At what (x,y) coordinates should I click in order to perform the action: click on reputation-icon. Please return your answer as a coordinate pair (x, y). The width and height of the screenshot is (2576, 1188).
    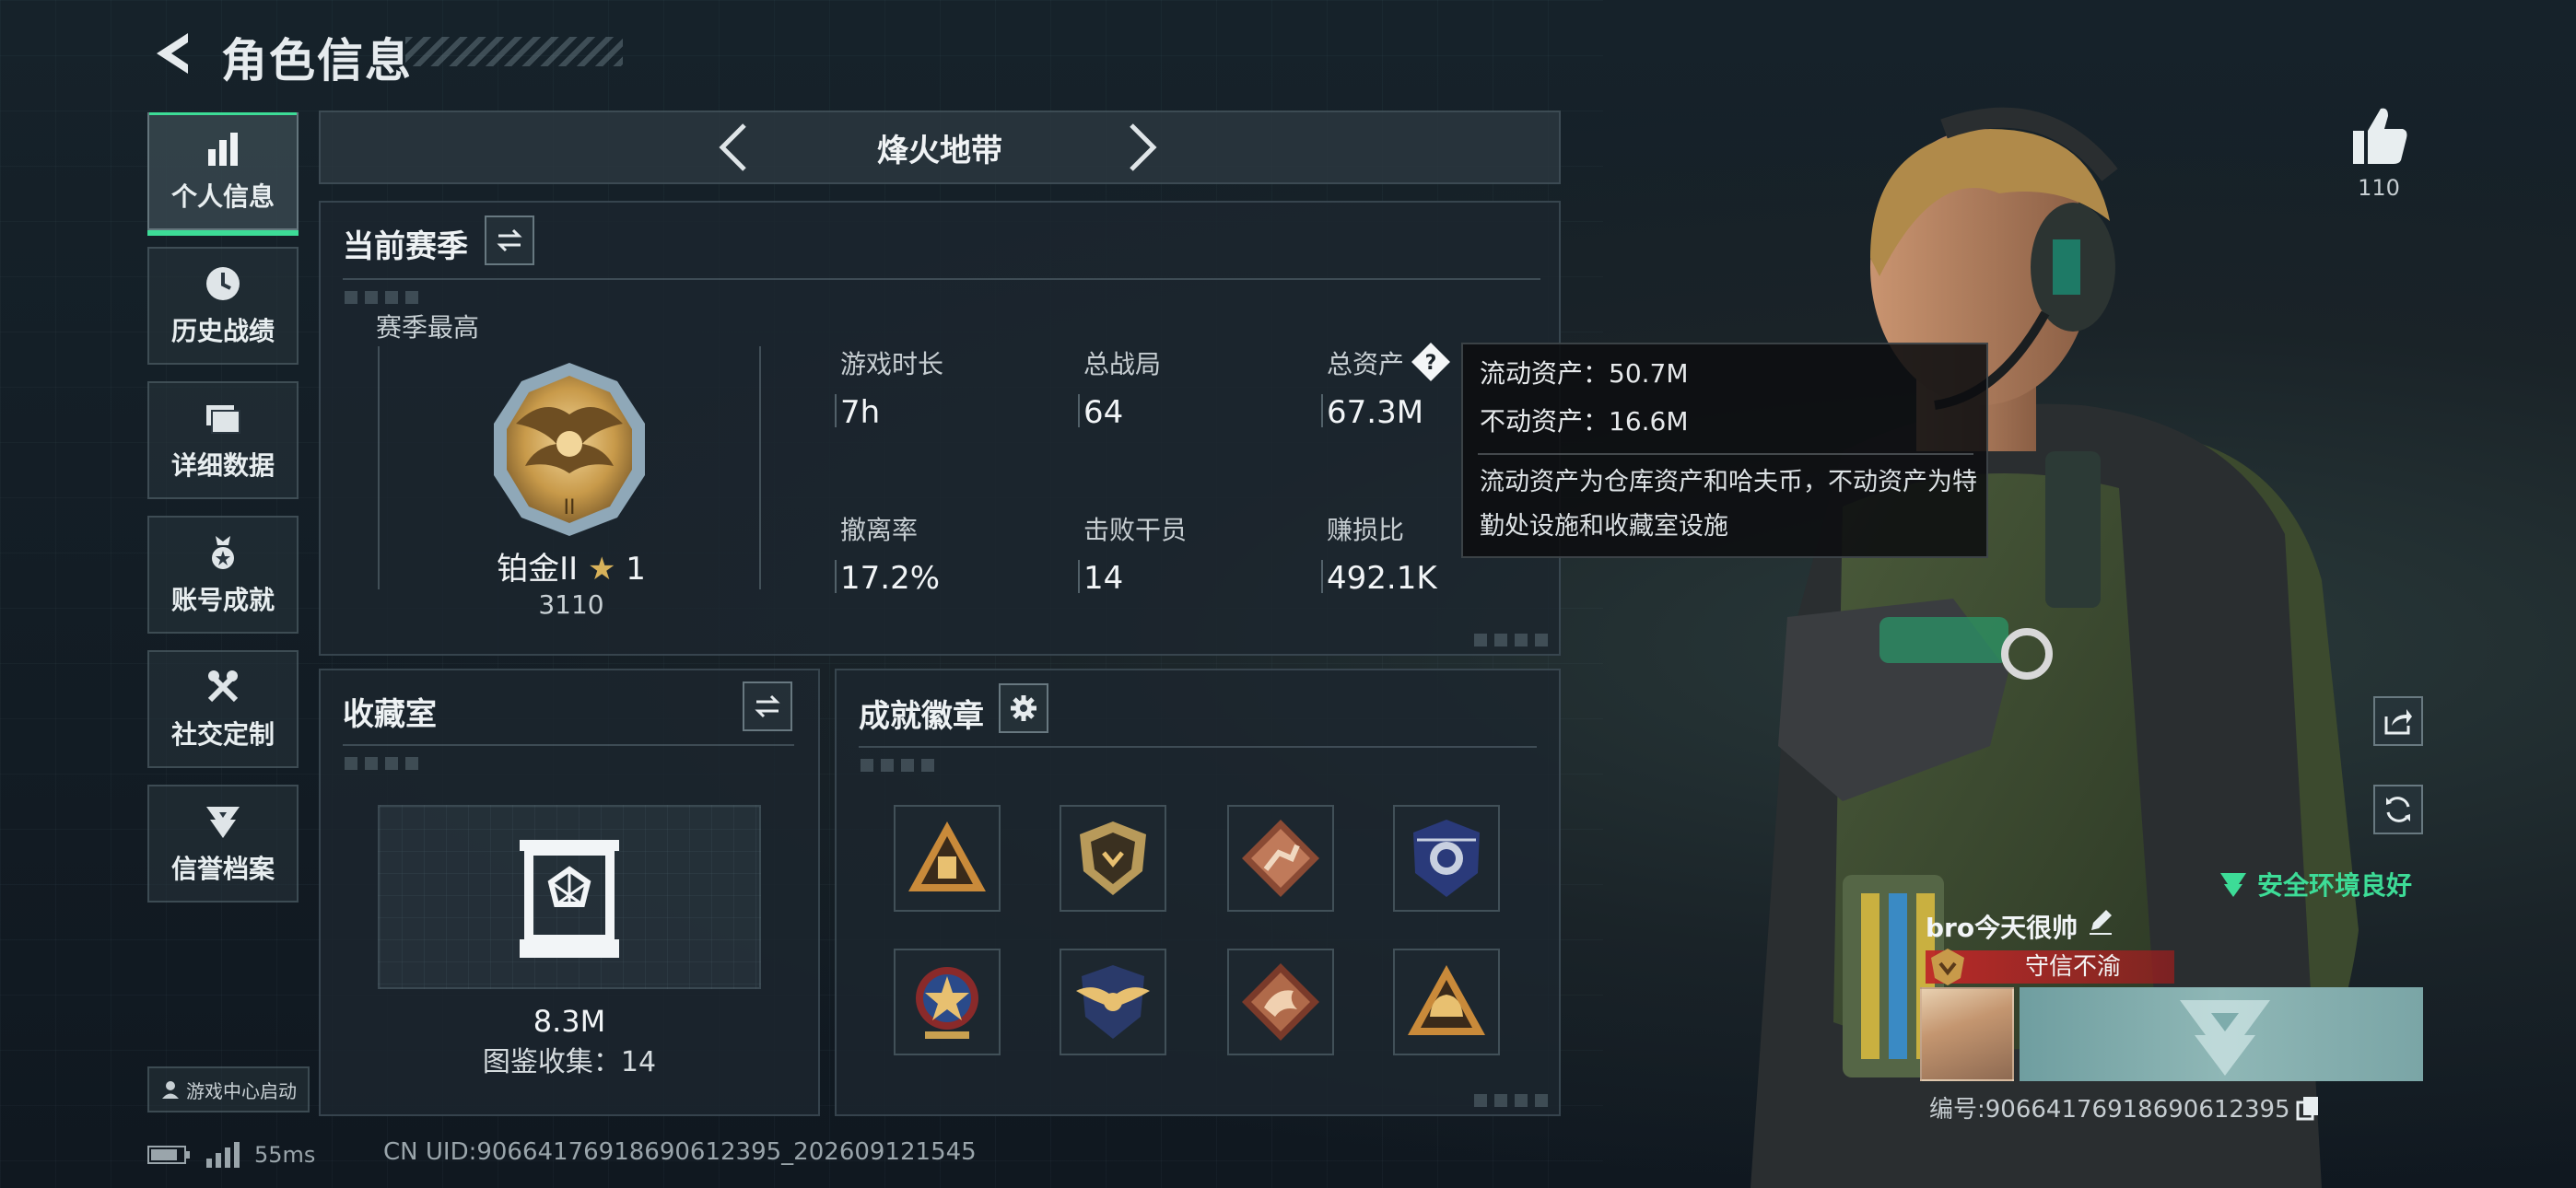
    Looking at the image, I should click on (223, 822).